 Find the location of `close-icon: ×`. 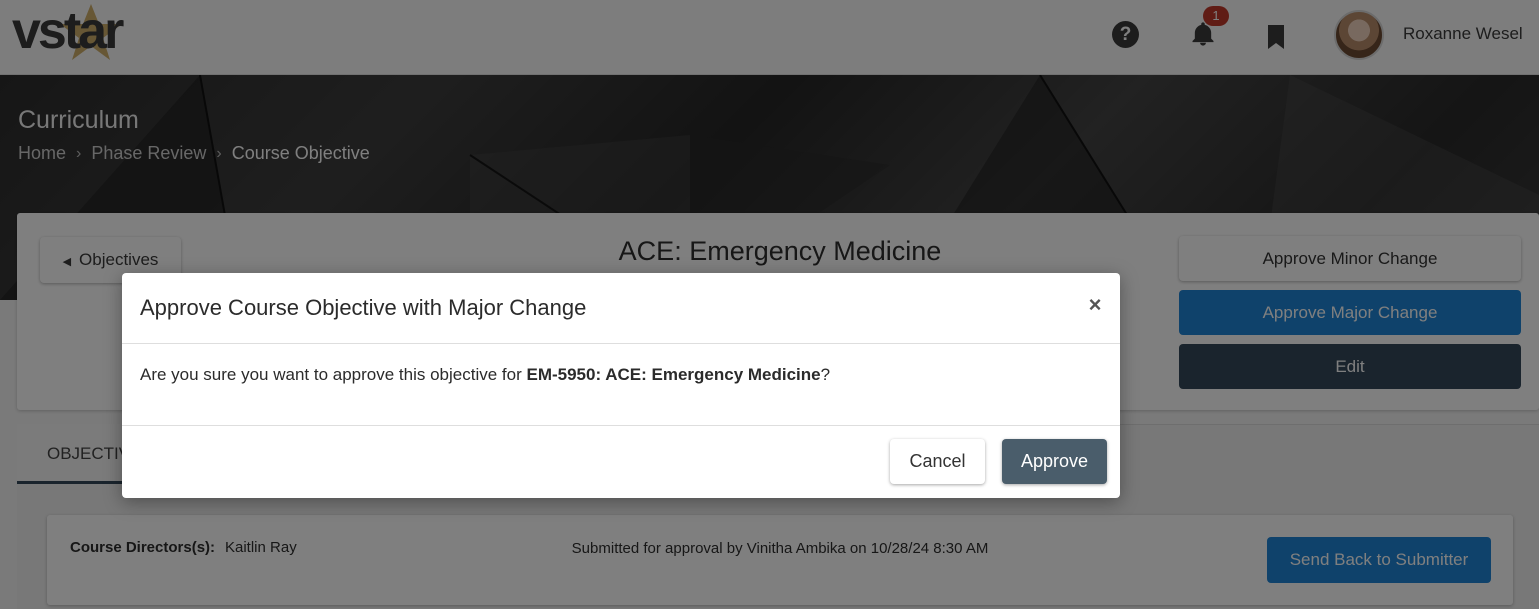

close-icon: × is located at coordinates (1095, 305).